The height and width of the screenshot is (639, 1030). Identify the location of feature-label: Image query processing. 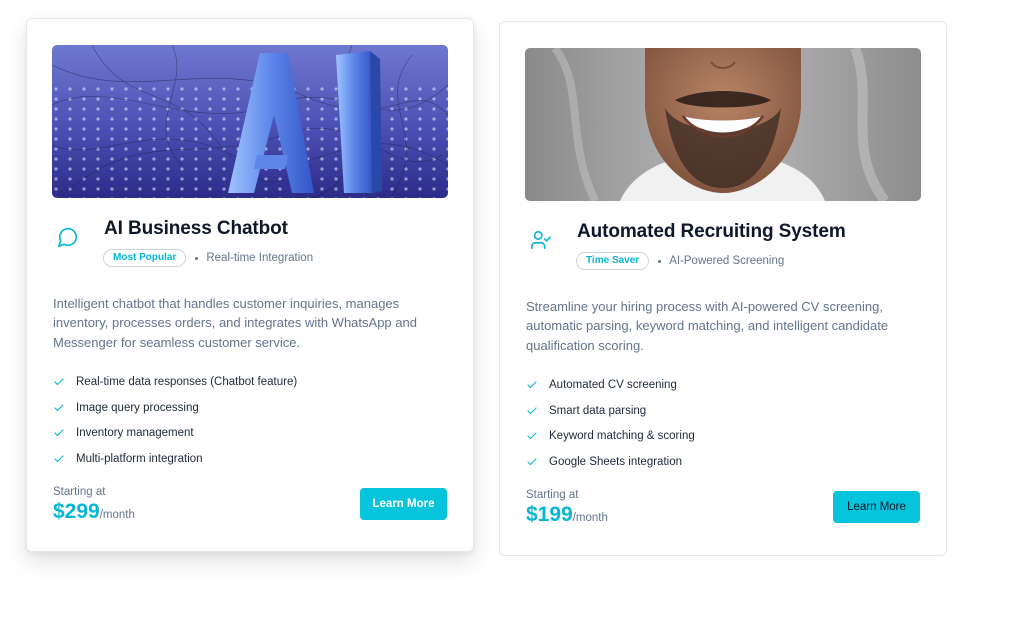
(137, 407).